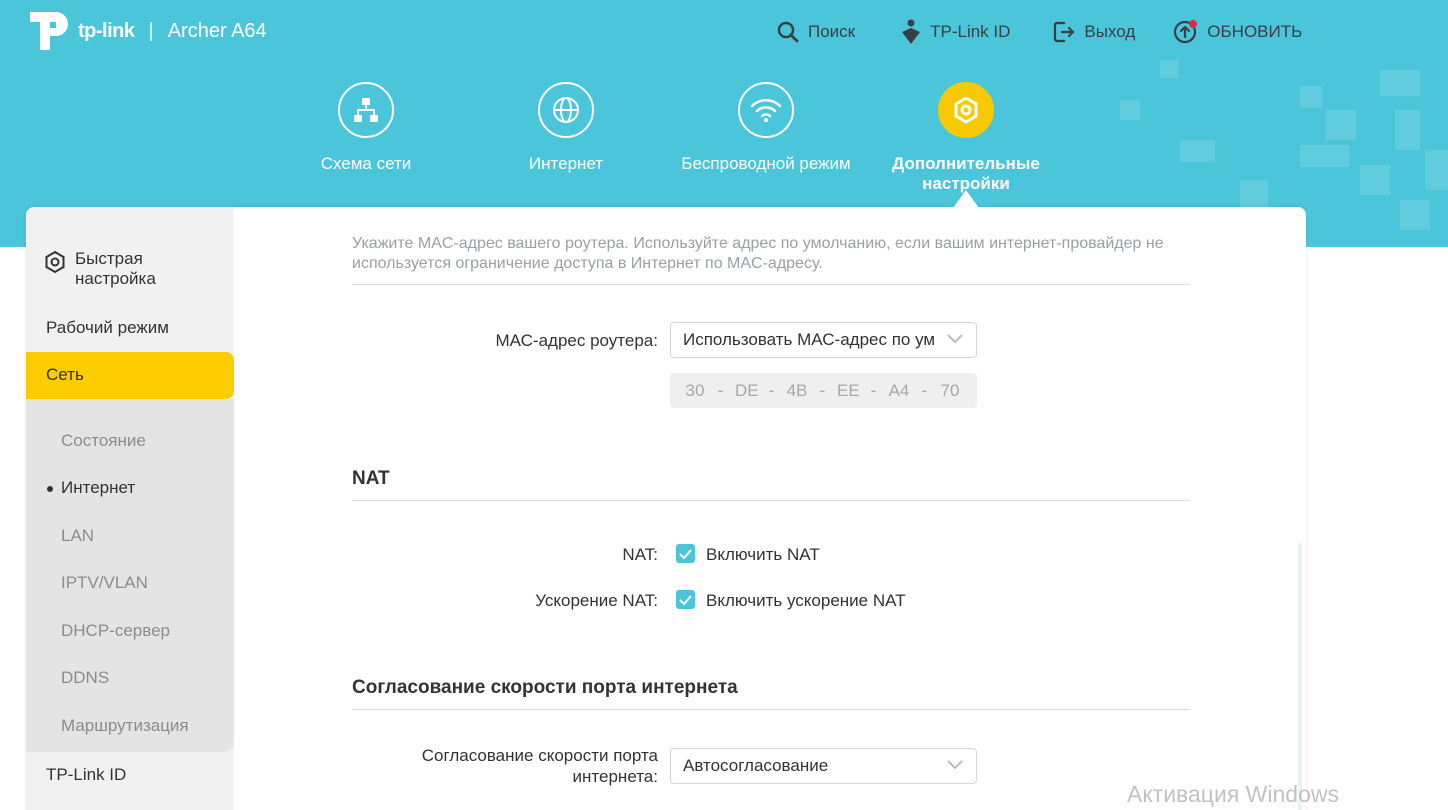 This screenshot has height=810, width=1448. I want to click on network-map-icon, so click(366, 110).